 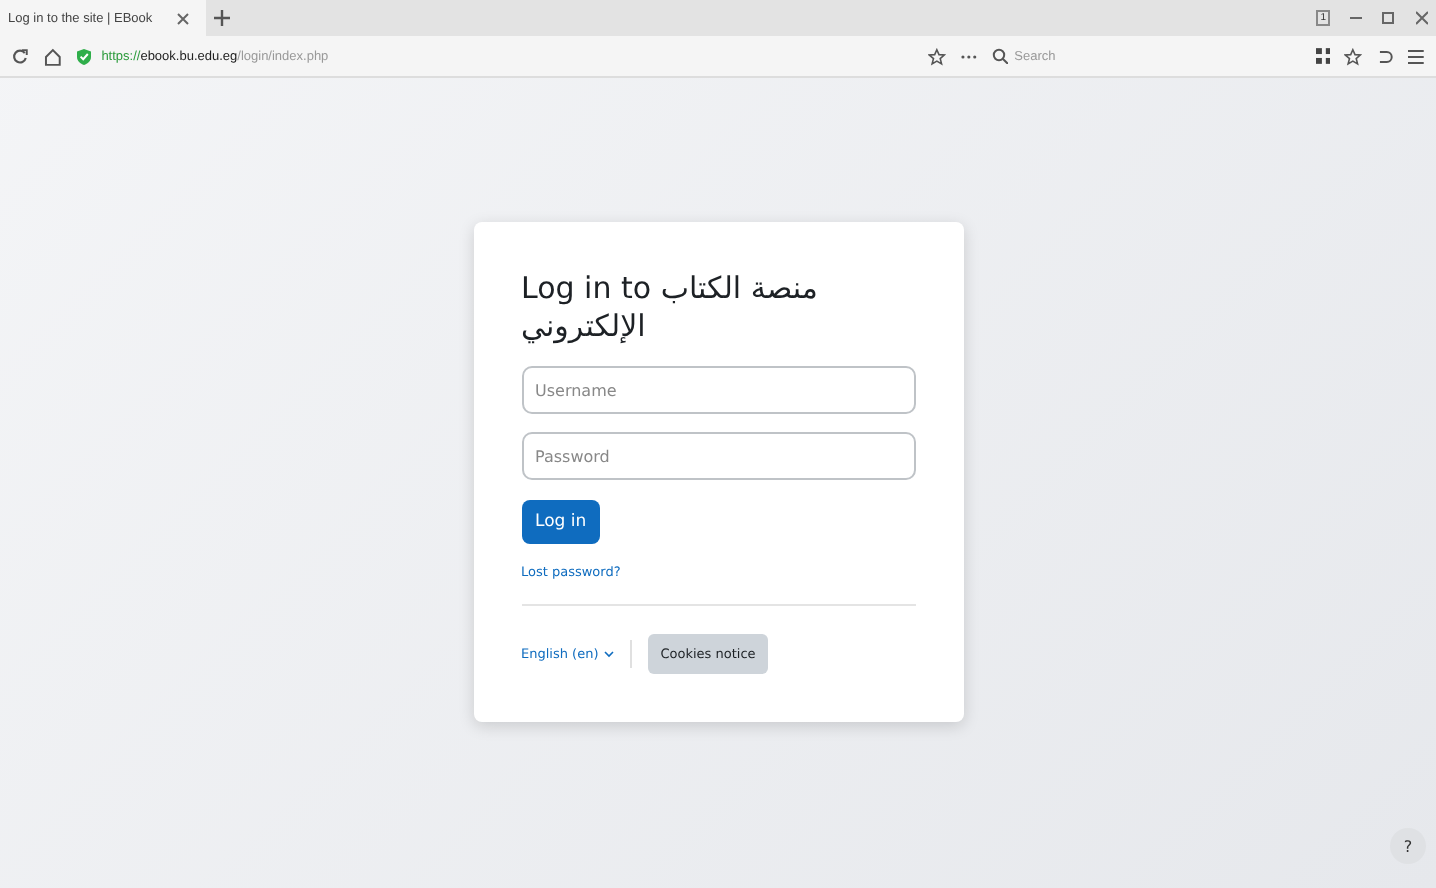 What do you see at coordinates (1353, 56) in the screenshot?
I see `bookmarks-icon` at bounding box center [1353, 56].